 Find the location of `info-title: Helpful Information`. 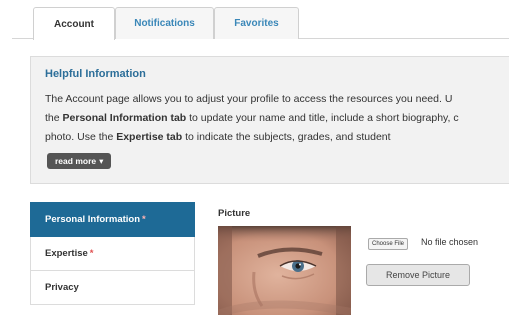

info-title: Helpful Information is located at coordinates (95, 74).